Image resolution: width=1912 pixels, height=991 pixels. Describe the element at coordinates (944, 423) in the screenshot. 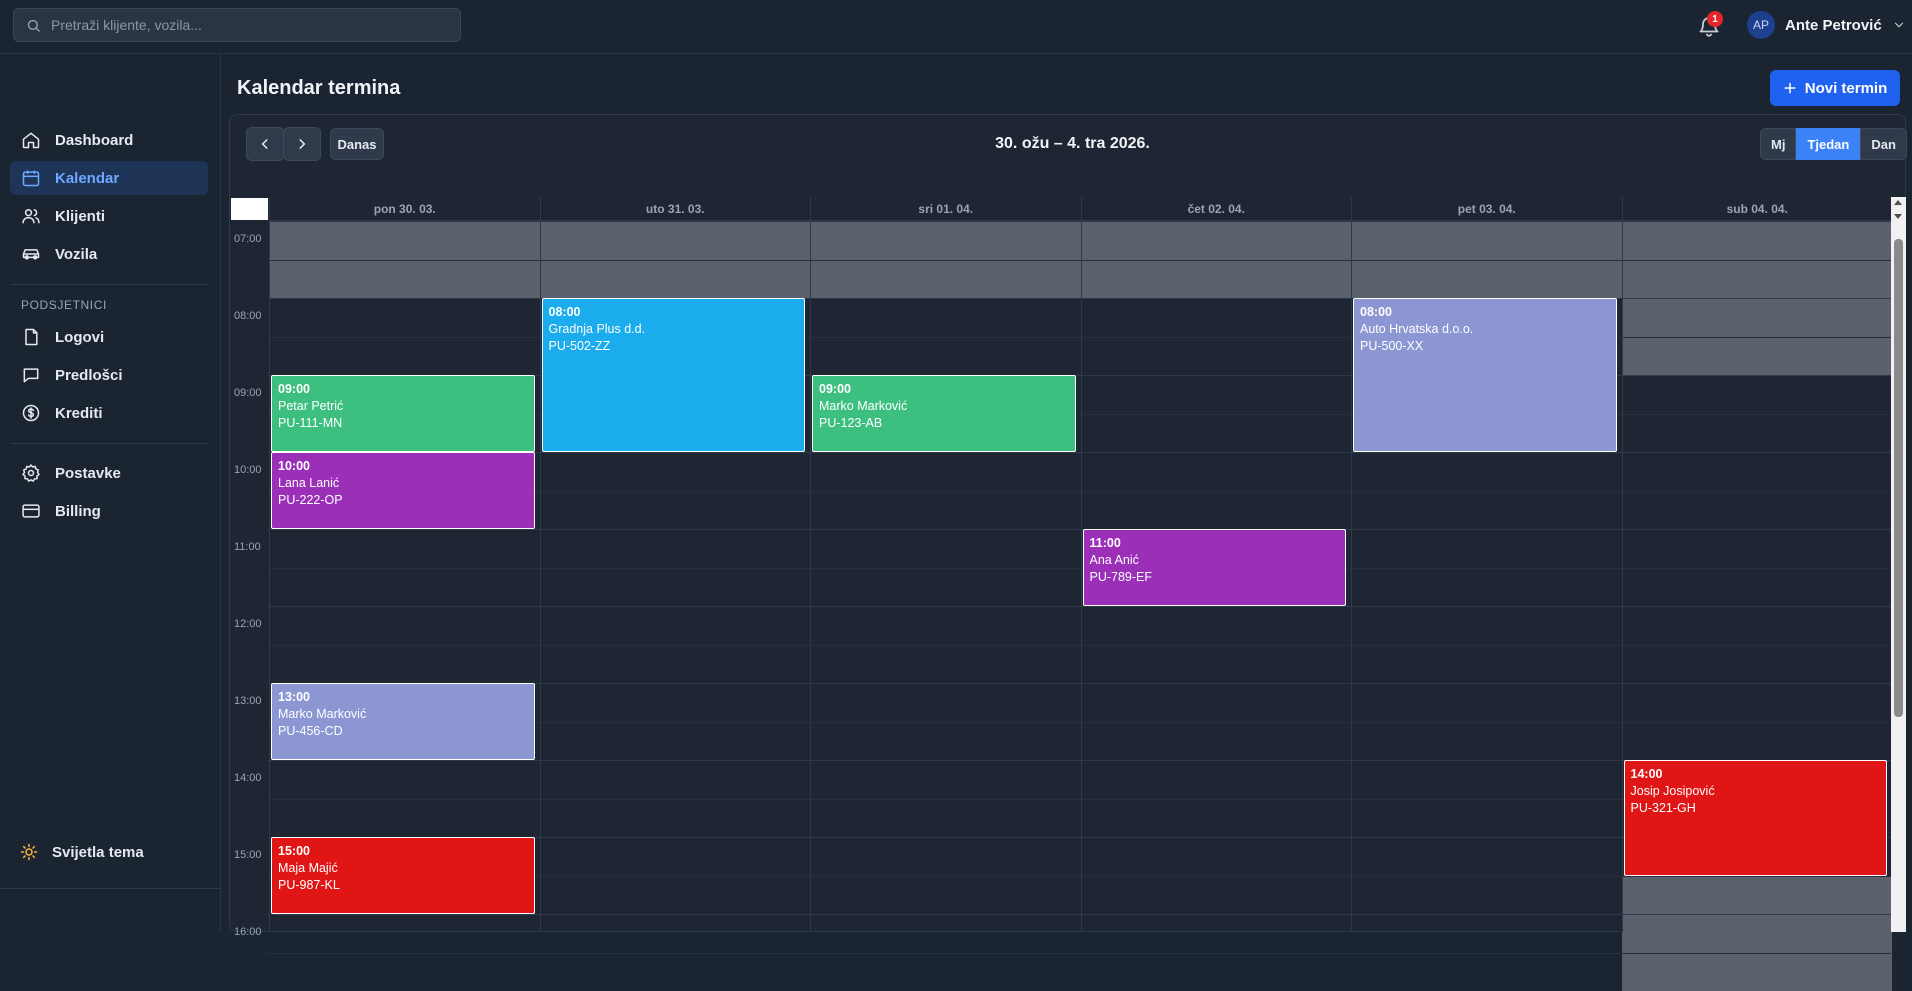

I see `event-plate: PU-123-AB` at that location.